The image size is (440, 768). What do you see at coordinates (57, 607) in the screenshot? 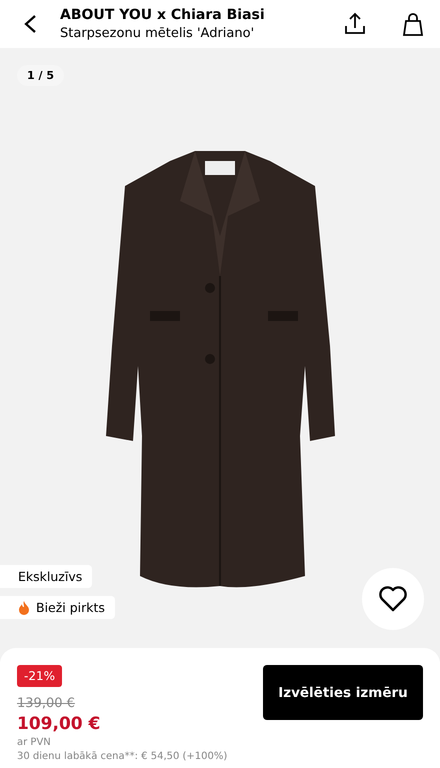
I see `product-tag: Bieži pirkts` at bounding box center [57, 607].